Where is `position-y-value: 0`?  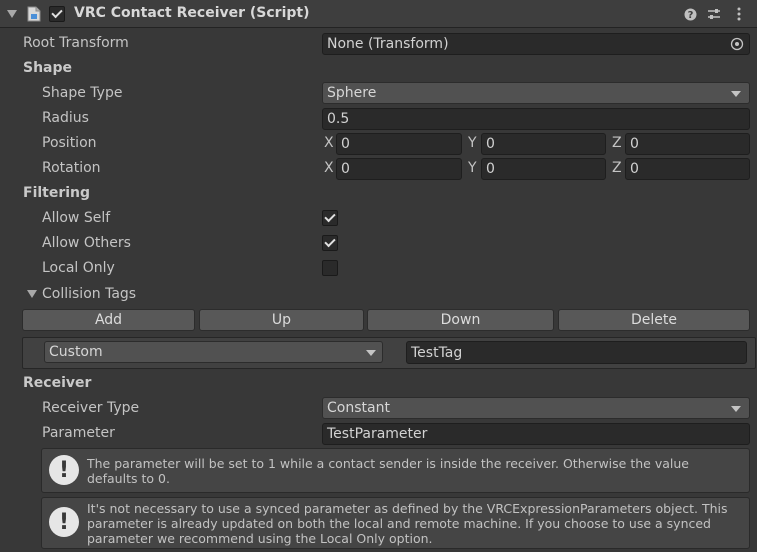
position-y-value: 0 is located at coordinates (490, 144).